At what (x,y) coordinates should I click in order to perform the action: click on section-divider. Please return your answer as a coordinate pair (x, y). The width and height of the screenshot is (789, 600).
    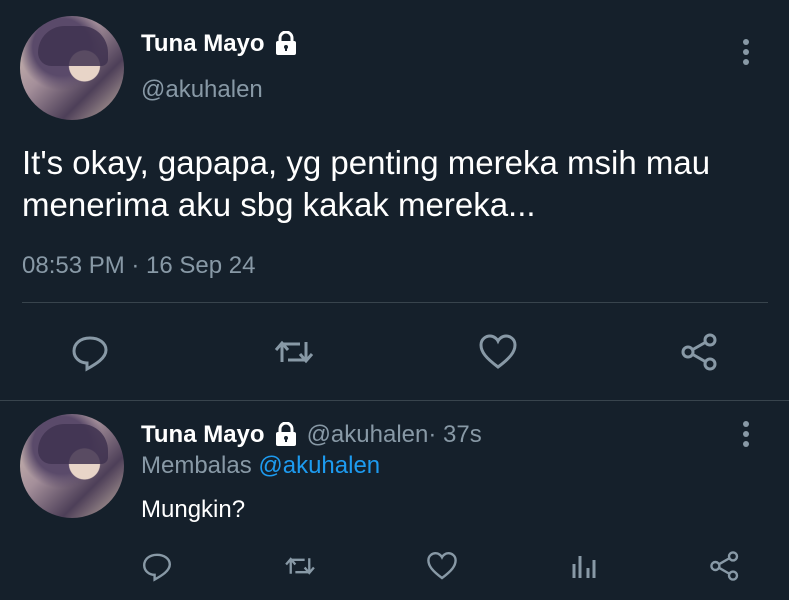
    Looking at the image, I should click on (394, 400).